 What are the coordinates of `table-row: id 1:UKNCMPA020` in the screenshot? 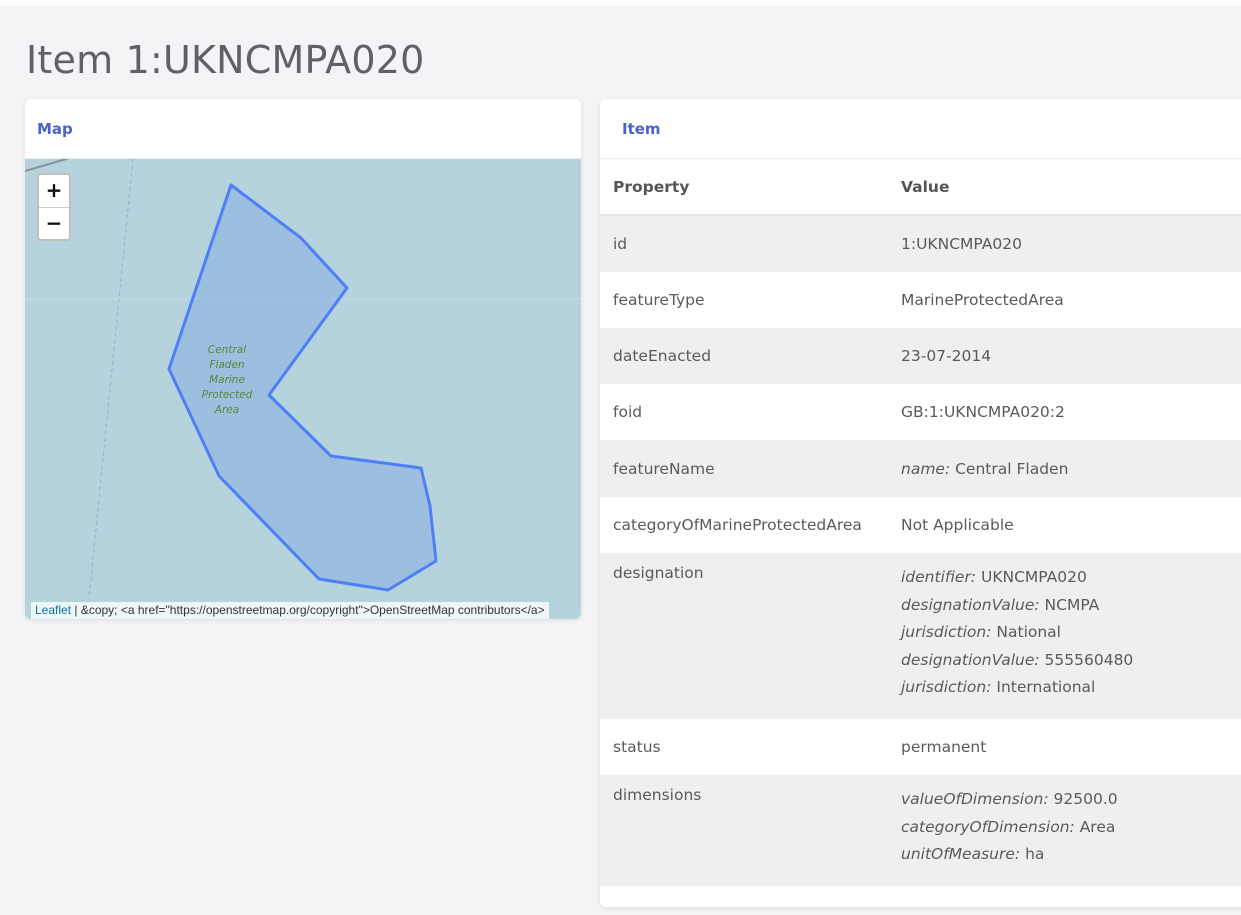 It's located at (920, 243).